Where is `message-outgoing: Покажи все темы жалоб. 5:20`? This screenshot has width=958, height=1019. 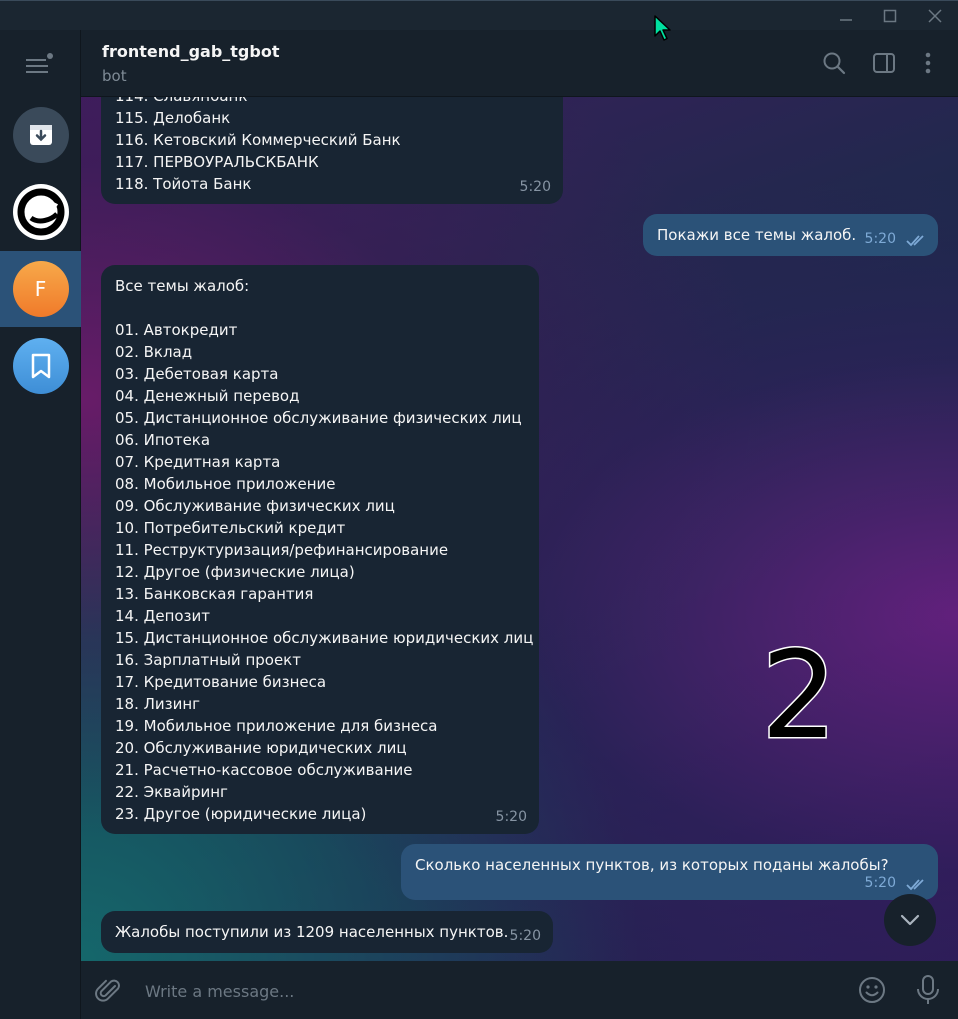 message-outgoing: Покажи все темы жалоб. 5:20 is located at coordinates (790, 235).